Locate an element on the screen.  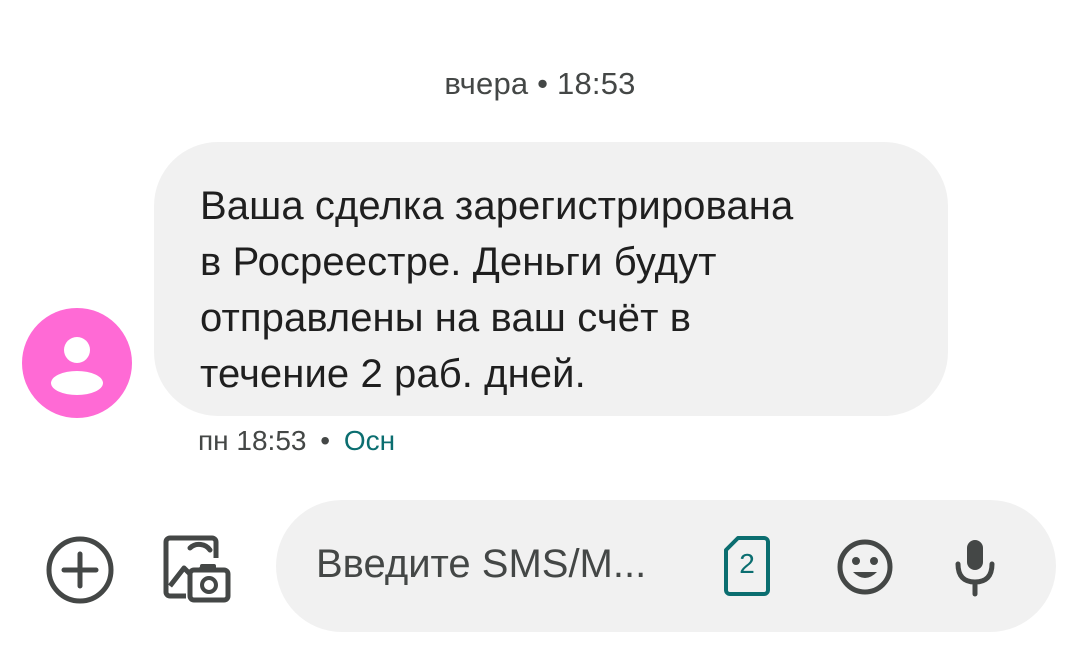
add-attachment-button is located at coordinates (80, 570).